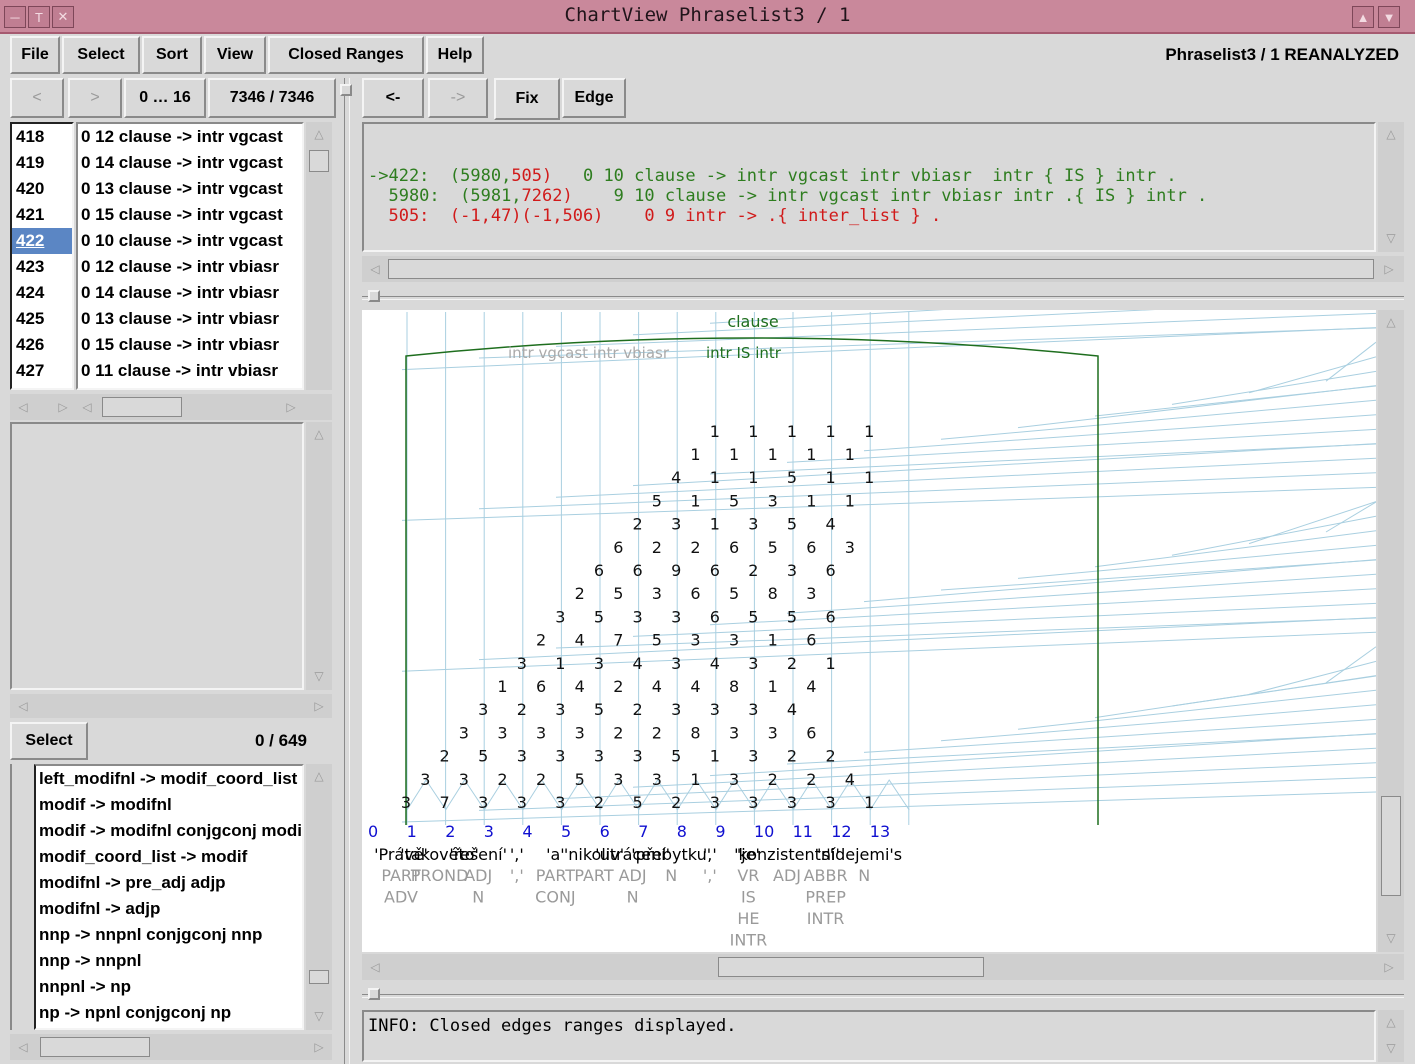 This screenshot has height=1064, width=1415. Describe the element at coordinates (171, 706) in the screenshot. I see `detail-pane-hscrollbar: ◁ ▷` at that location.